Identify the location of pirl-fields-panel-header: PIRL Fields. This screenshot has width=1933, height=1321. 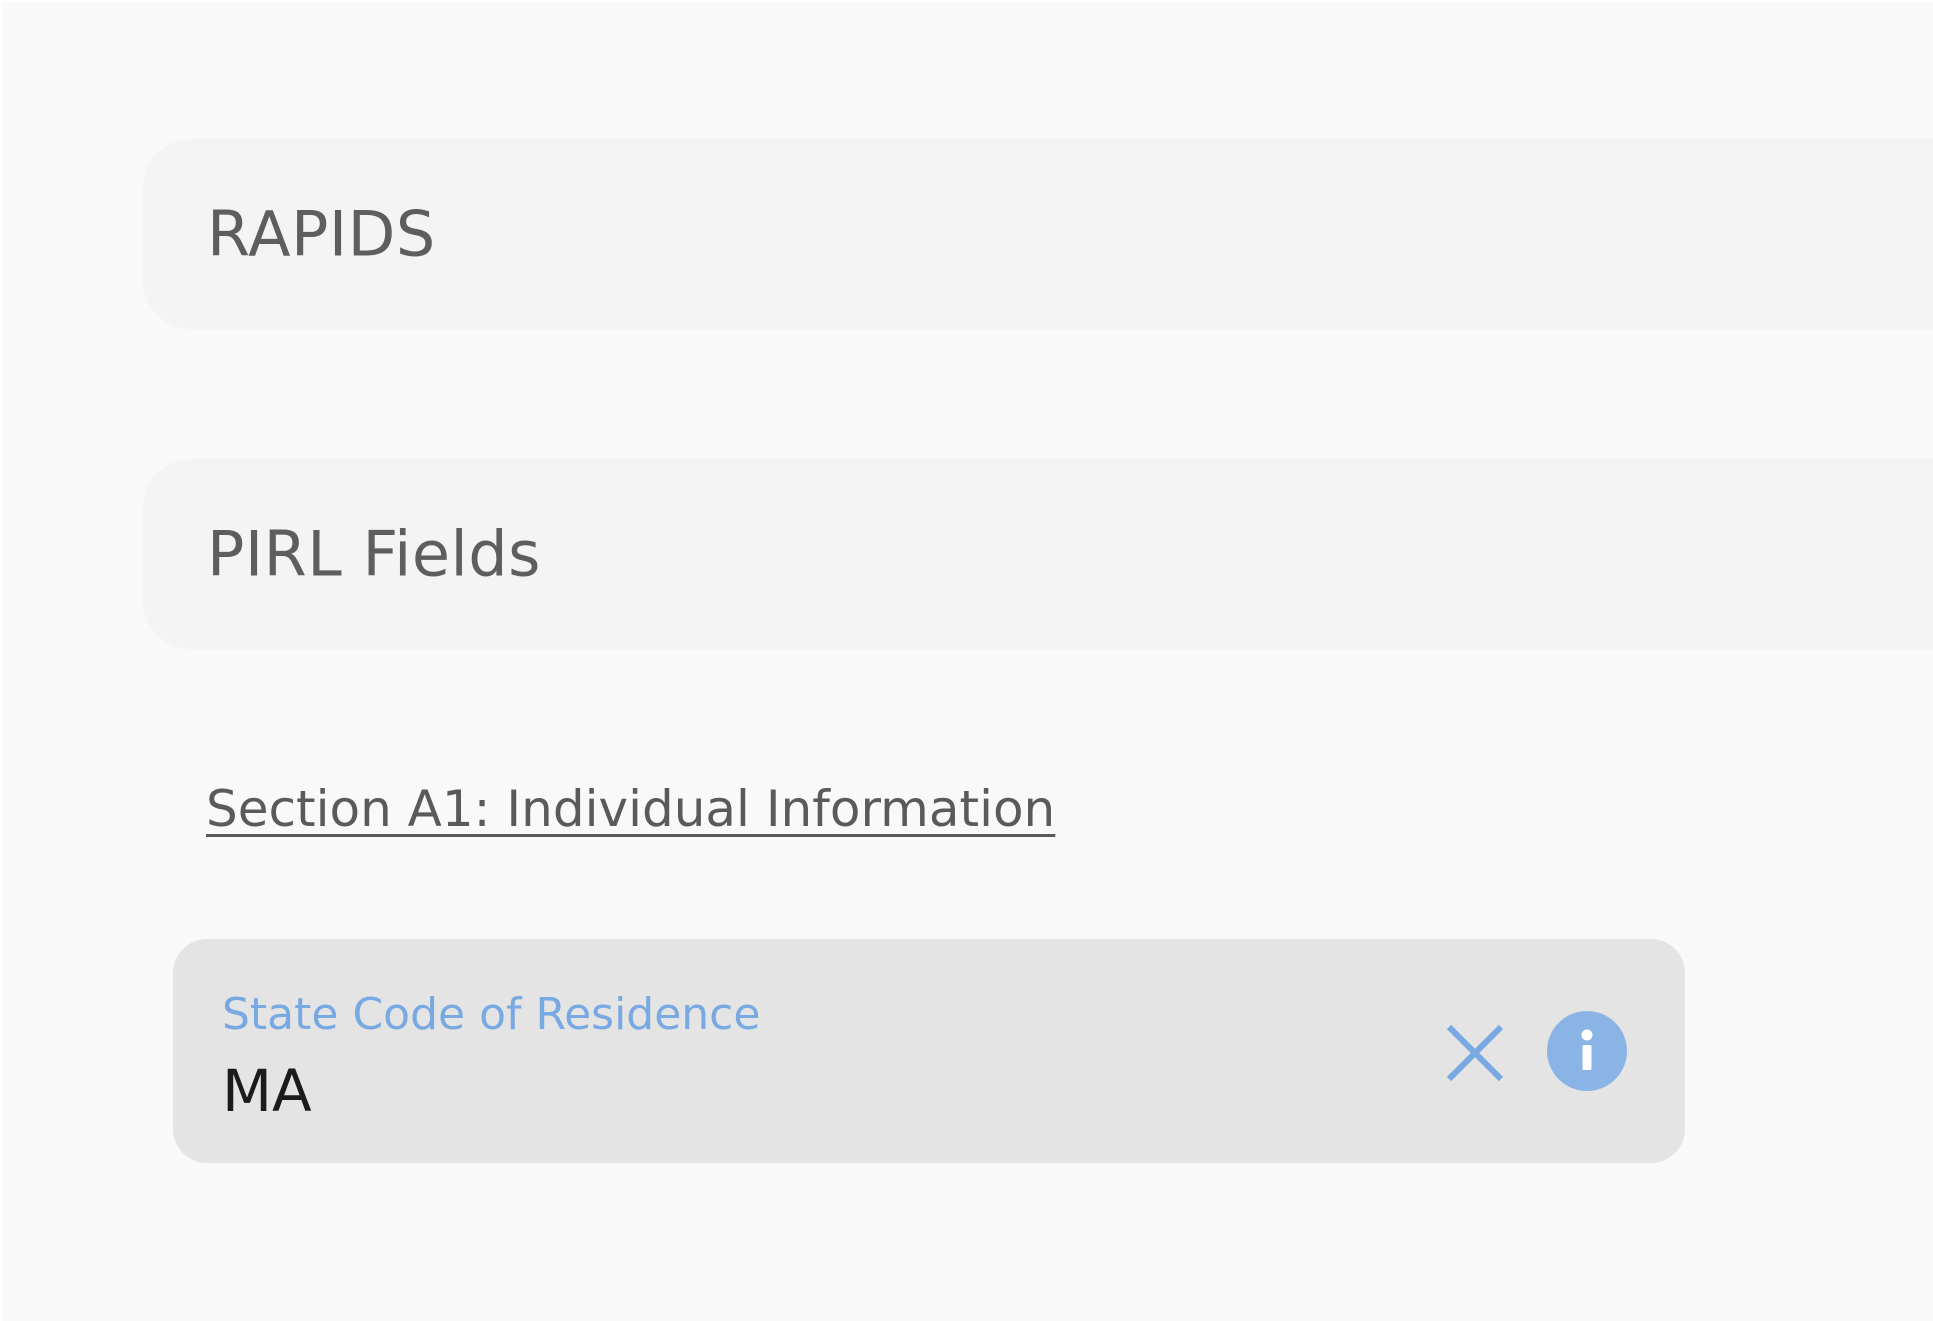
(1038, 554).